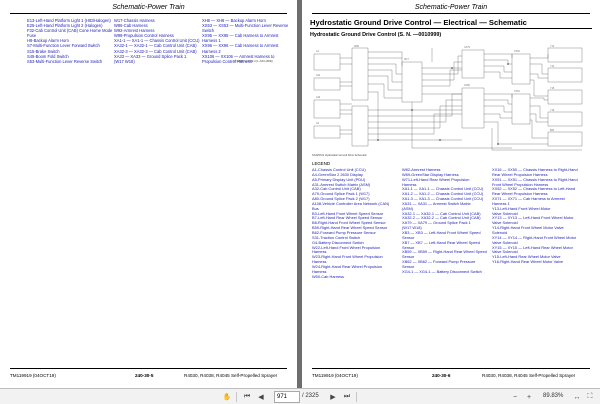  Describe the element at coordinates (451, 7) in the screenshot. I see `right-page-header: Schematic-Power Train` at that location.